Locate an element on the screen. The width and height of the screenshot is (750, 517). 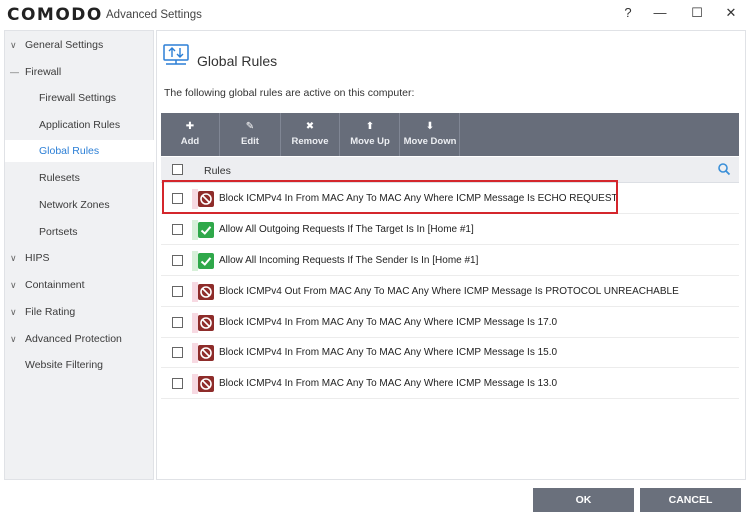
global-rules-icon is located at coordinates (176, 54).